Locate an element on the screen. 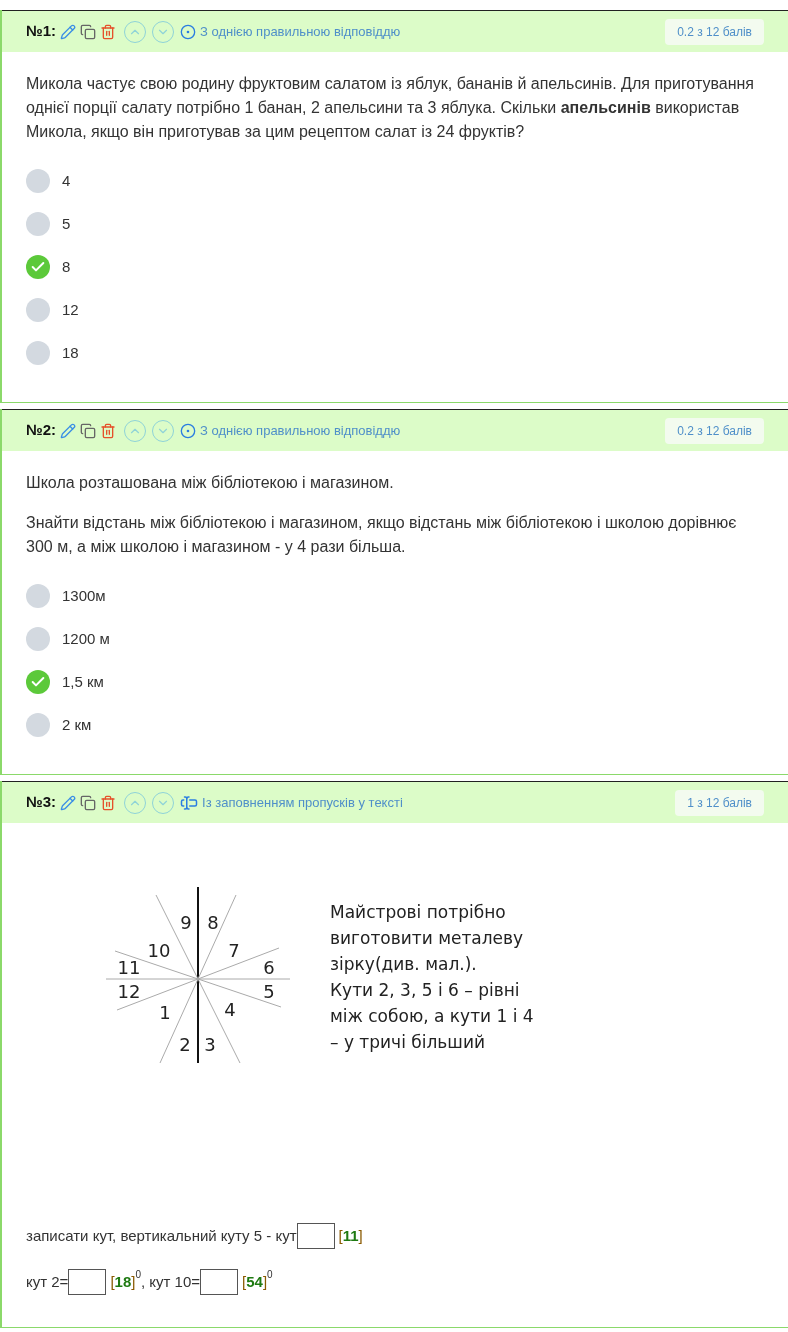  angle-number-label: 10 is located at coordinates (159, 950).